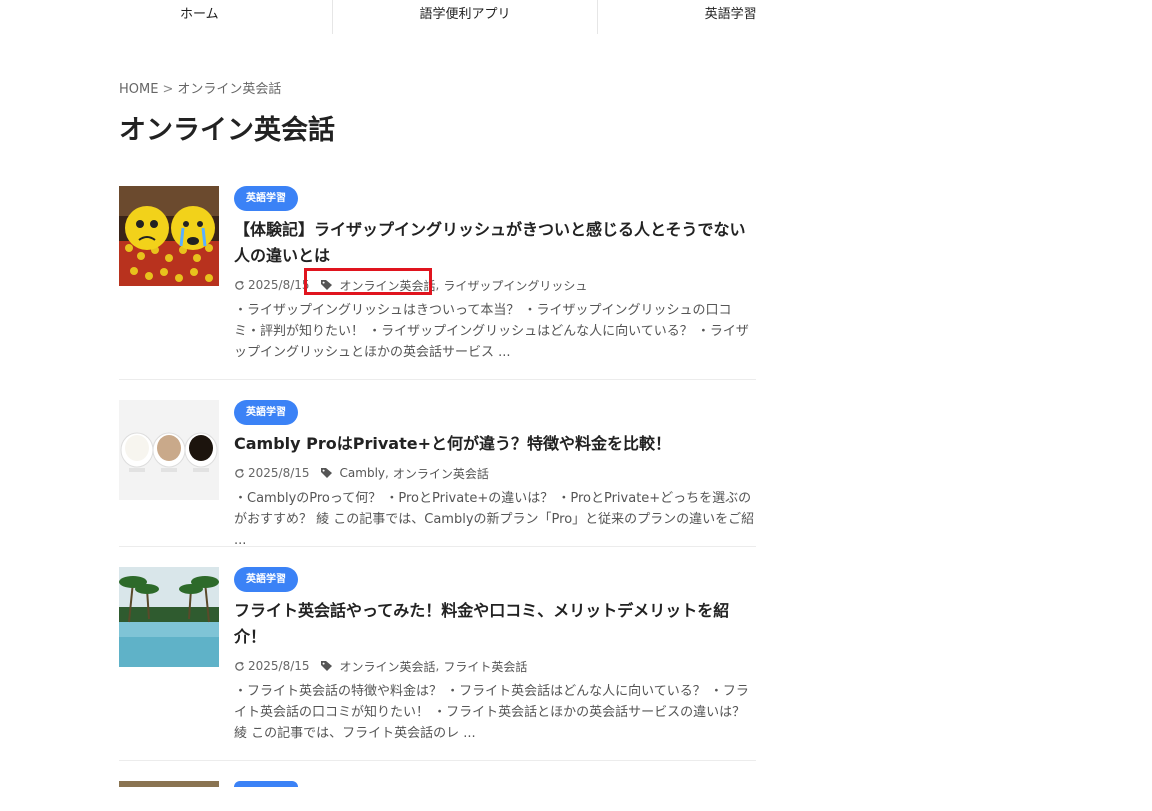  Describe the element at coordinates (362, 473) in the screenshot. I see `tag-link: Cambly` at that location.